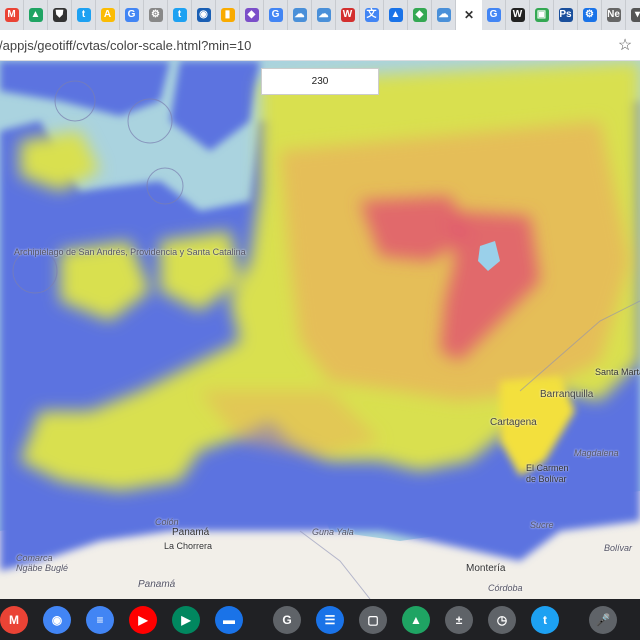  I want to click on browser-tab-12: ☁, so click(300, 15).